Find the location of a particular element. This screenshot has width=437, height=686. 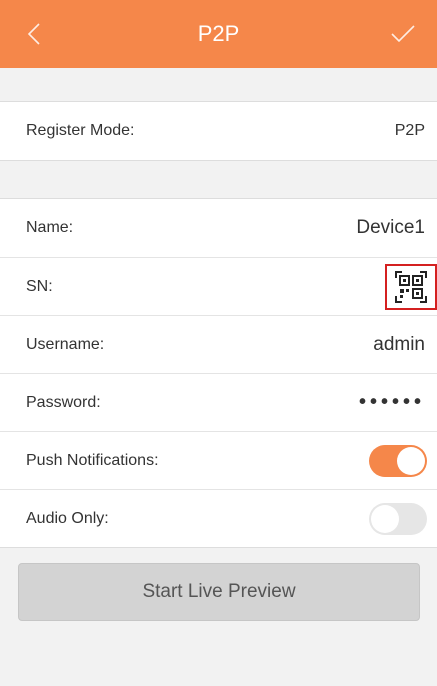

confirm-button is located at coordinates (403, 34).